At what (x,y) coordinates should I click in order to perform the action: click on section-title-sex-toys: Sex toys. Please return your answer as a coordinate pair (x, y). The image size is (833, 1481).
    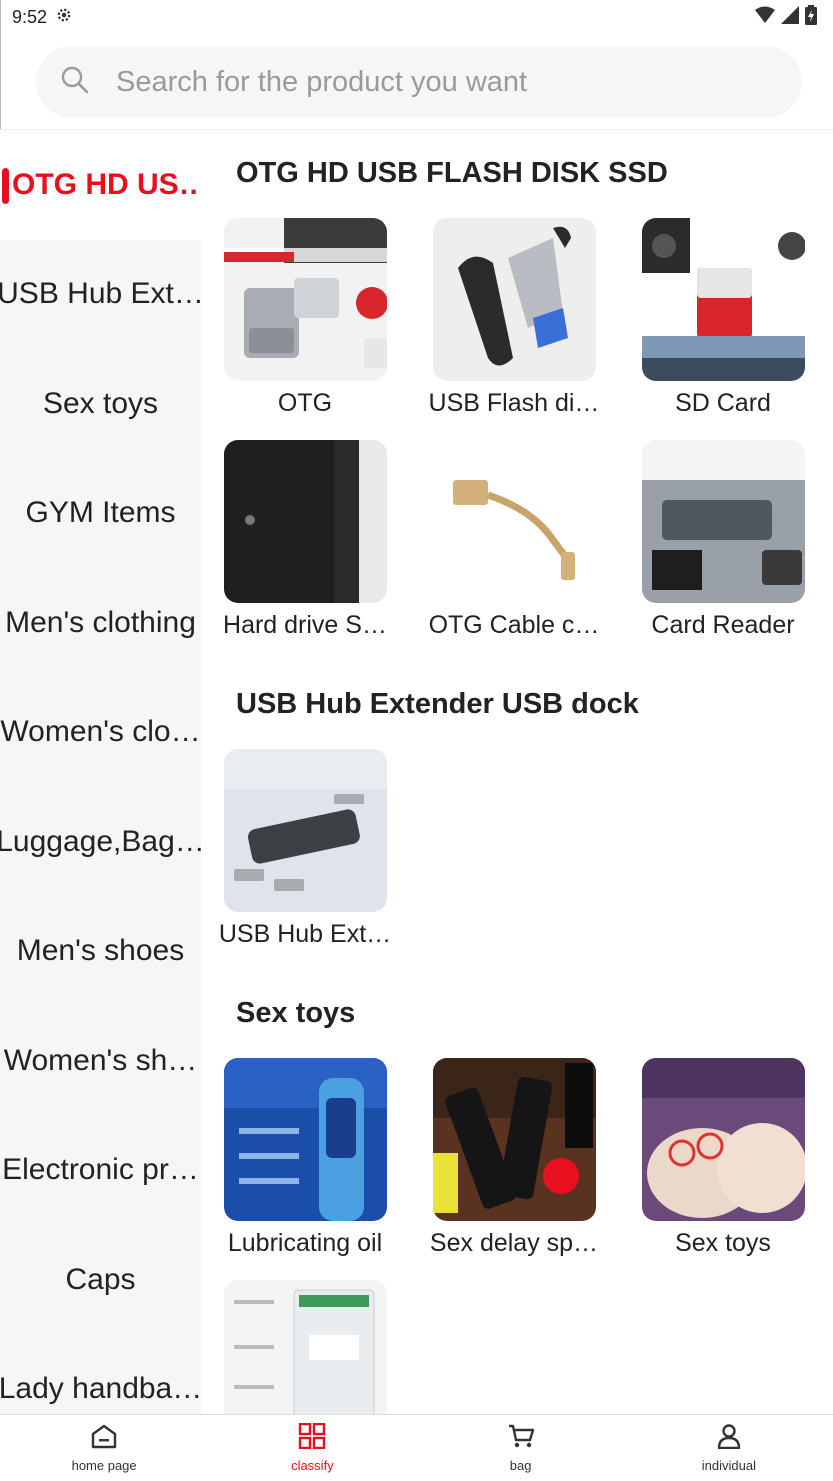
    Looking at the image, I should click on (296, 1013).